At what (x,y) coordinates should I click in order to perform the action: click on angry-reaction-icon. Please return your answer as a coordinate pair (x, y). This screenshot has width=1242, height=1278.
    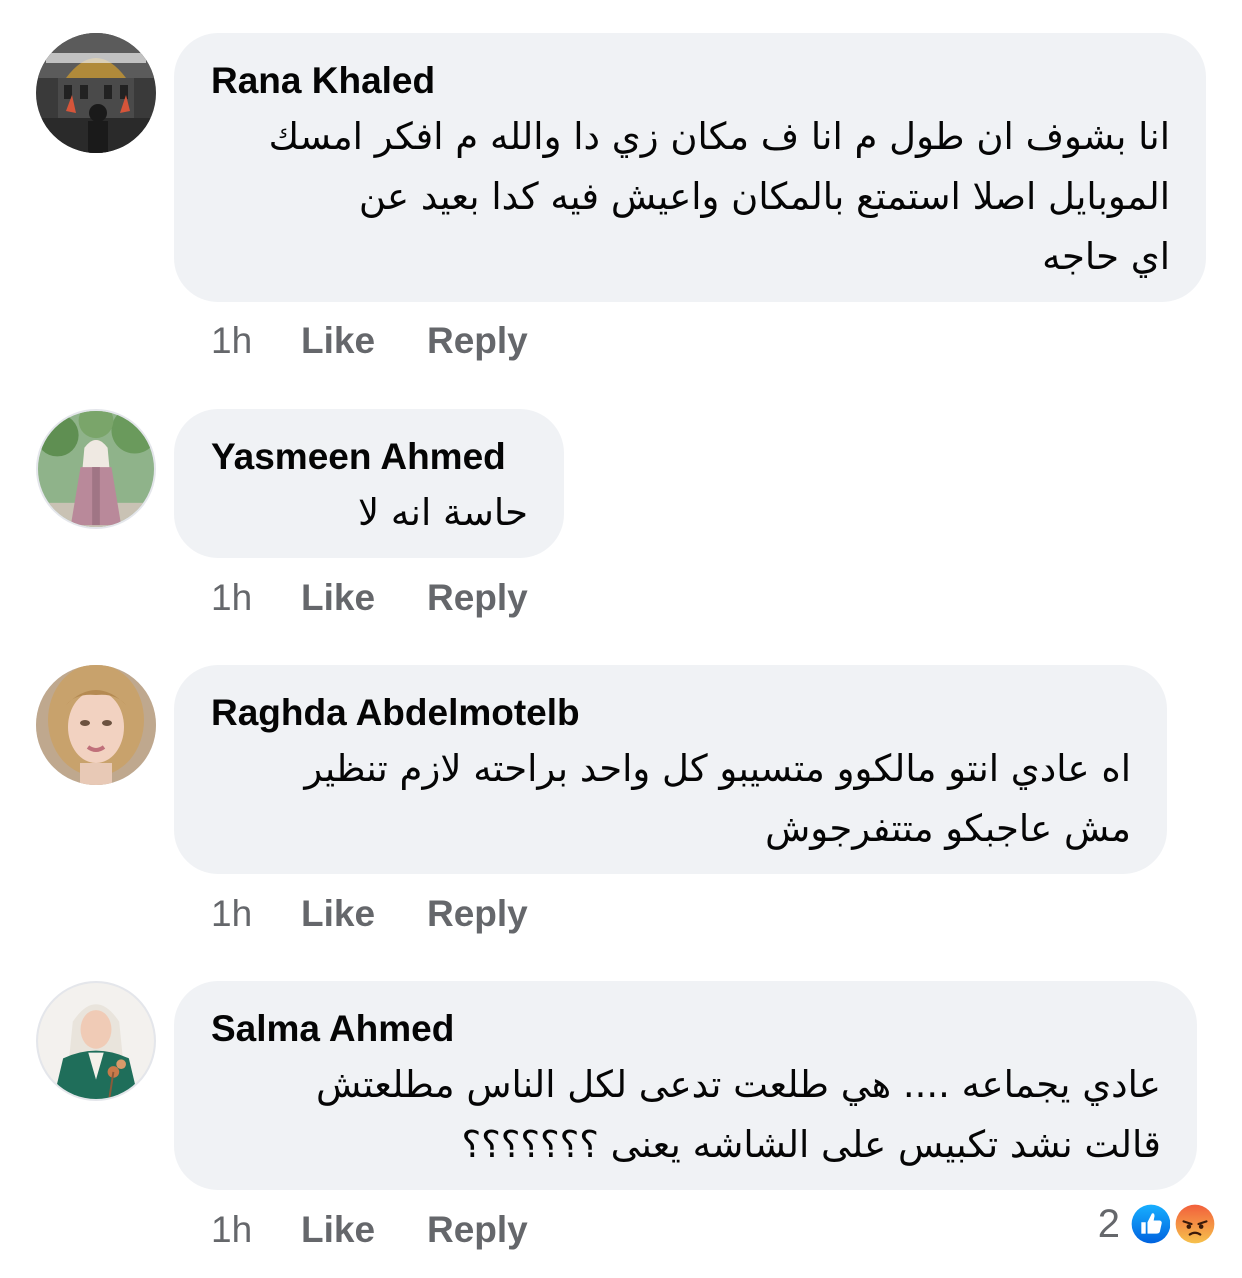
    Looking at the image, I should click on (1195, 1224).